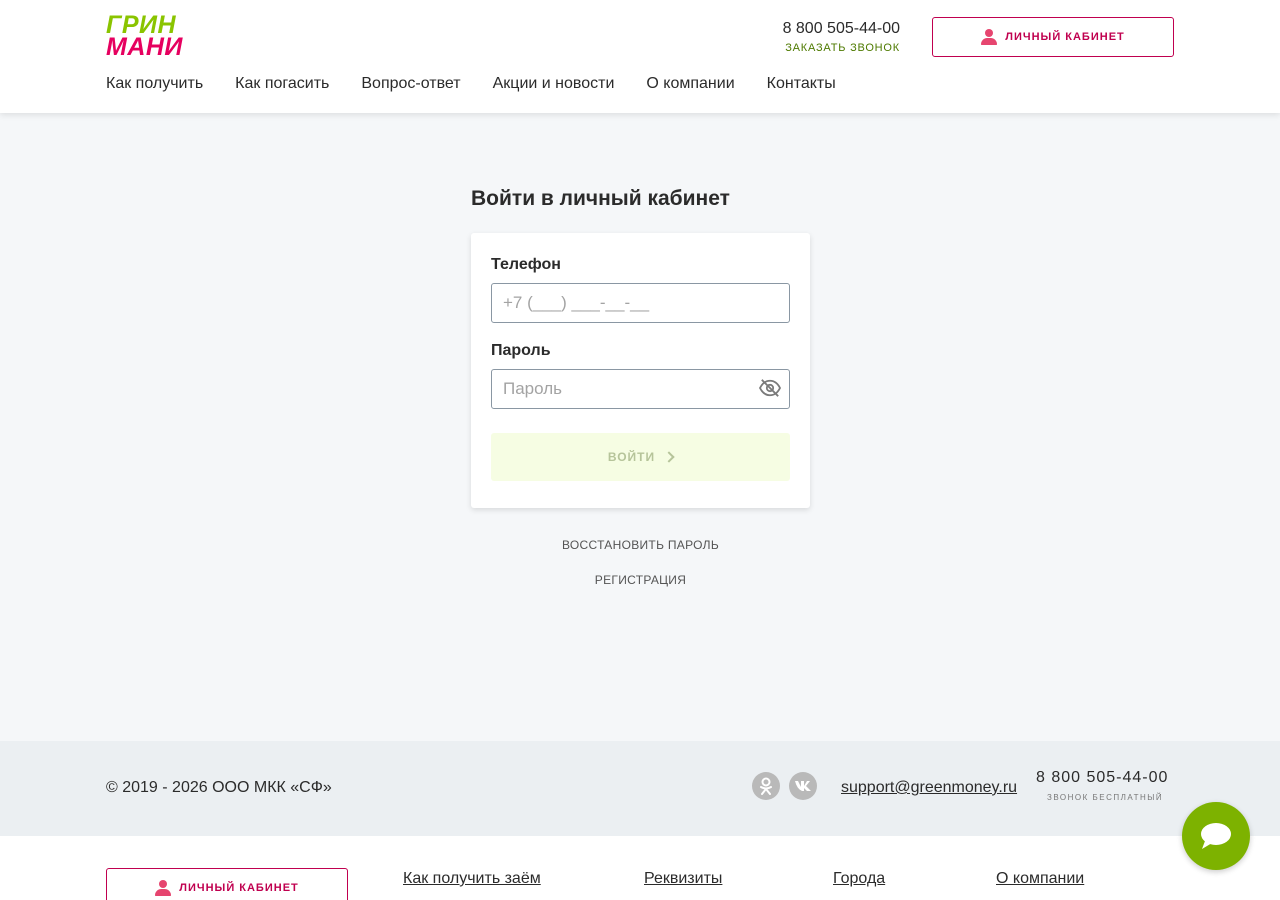 This screenshot has height=900, width=1280. I want to click on support-email-link: support@greenmoney.ru, so click(929, 788).